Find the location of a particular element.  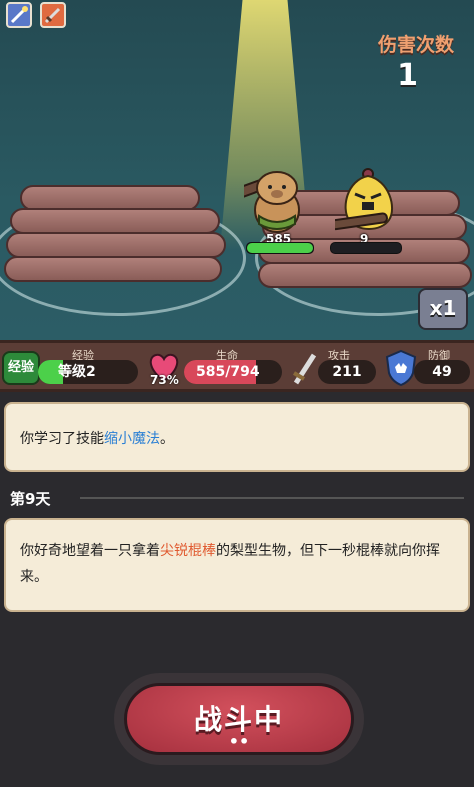

fight-button: 战斗中 •• is located at coordinates (239, 719).